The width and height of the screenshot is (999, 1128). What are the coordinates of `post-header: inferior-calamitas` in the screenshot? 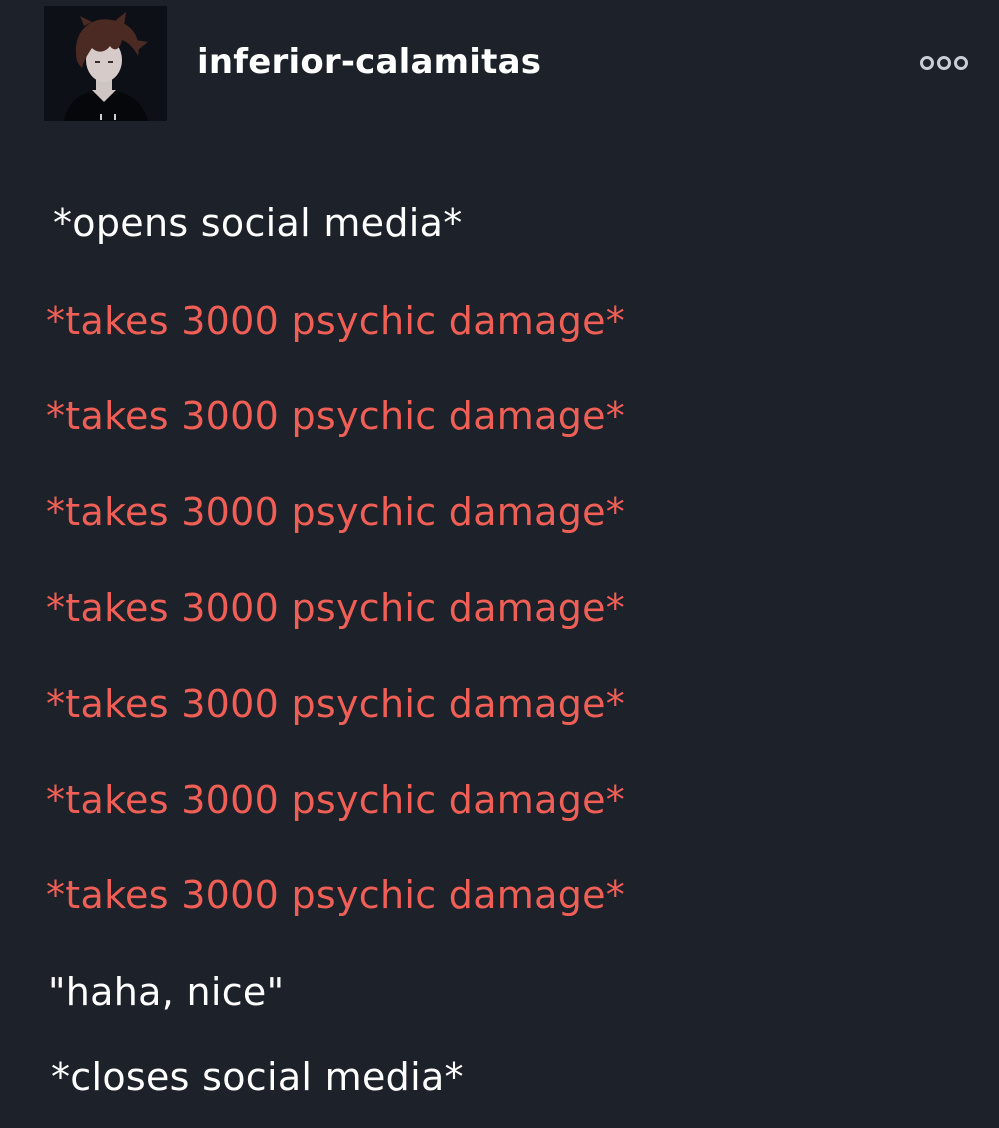 It's located at (499, 65).